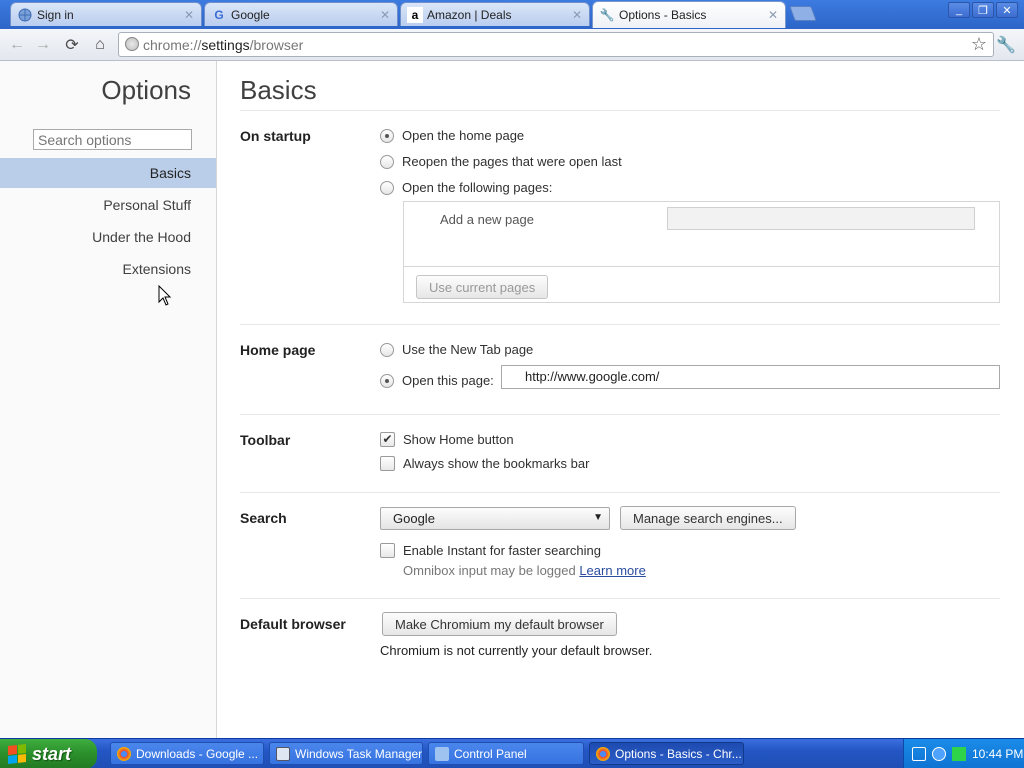  I want to click on forward-icon: →, so click(43, 45).